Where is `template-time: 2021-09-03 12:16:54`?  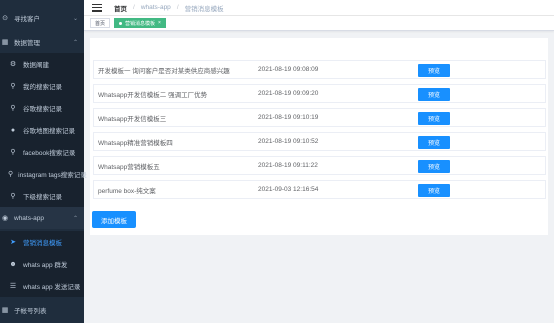
template-time: 2021-09-03 12:16:54 is located at coordinates (288, 189).